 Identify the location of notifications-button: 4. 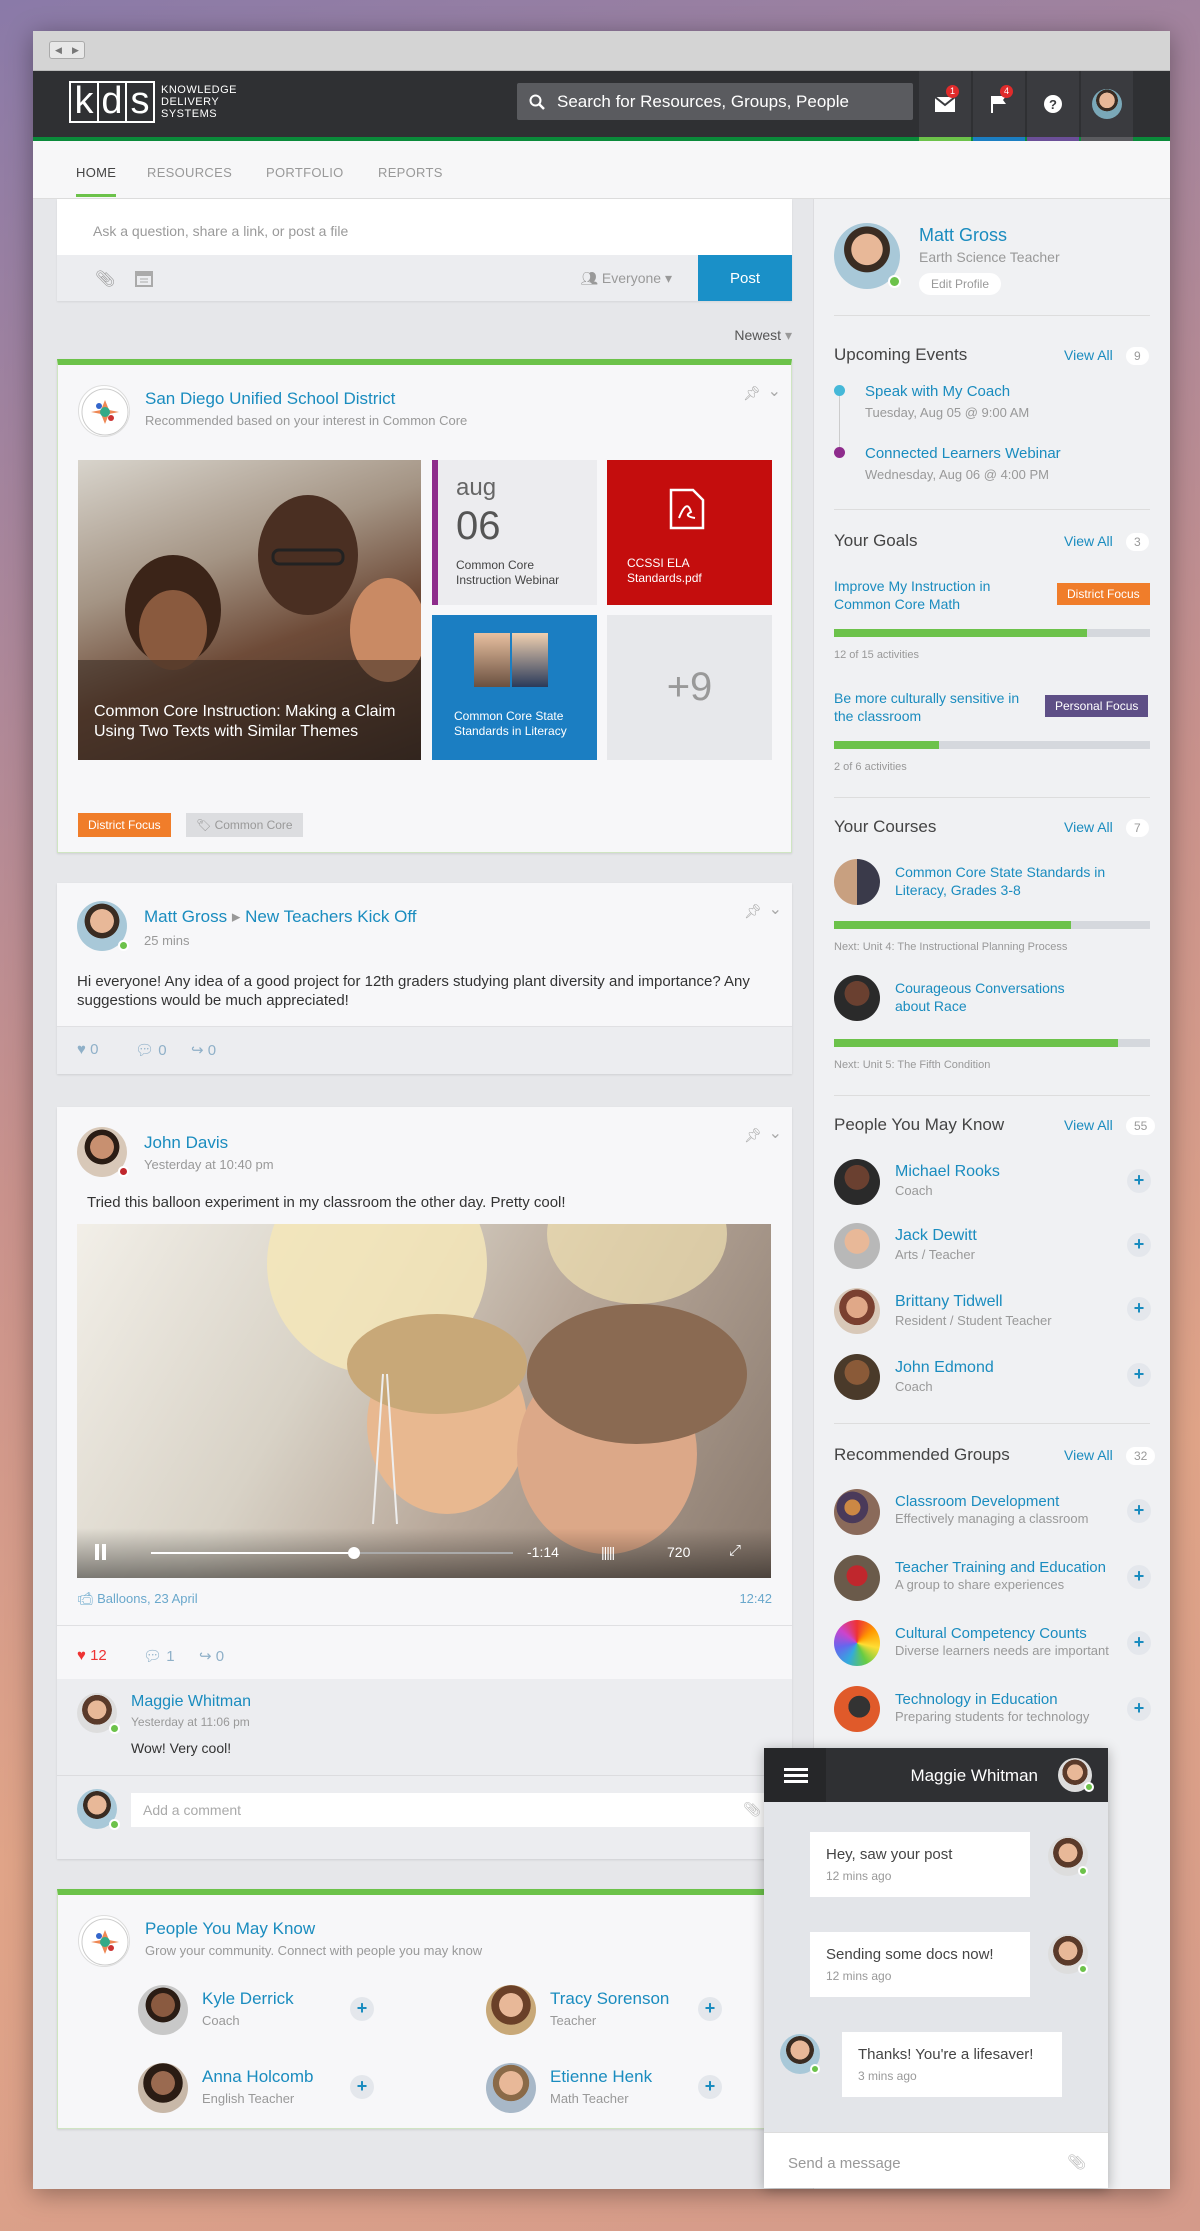
(999, 106).